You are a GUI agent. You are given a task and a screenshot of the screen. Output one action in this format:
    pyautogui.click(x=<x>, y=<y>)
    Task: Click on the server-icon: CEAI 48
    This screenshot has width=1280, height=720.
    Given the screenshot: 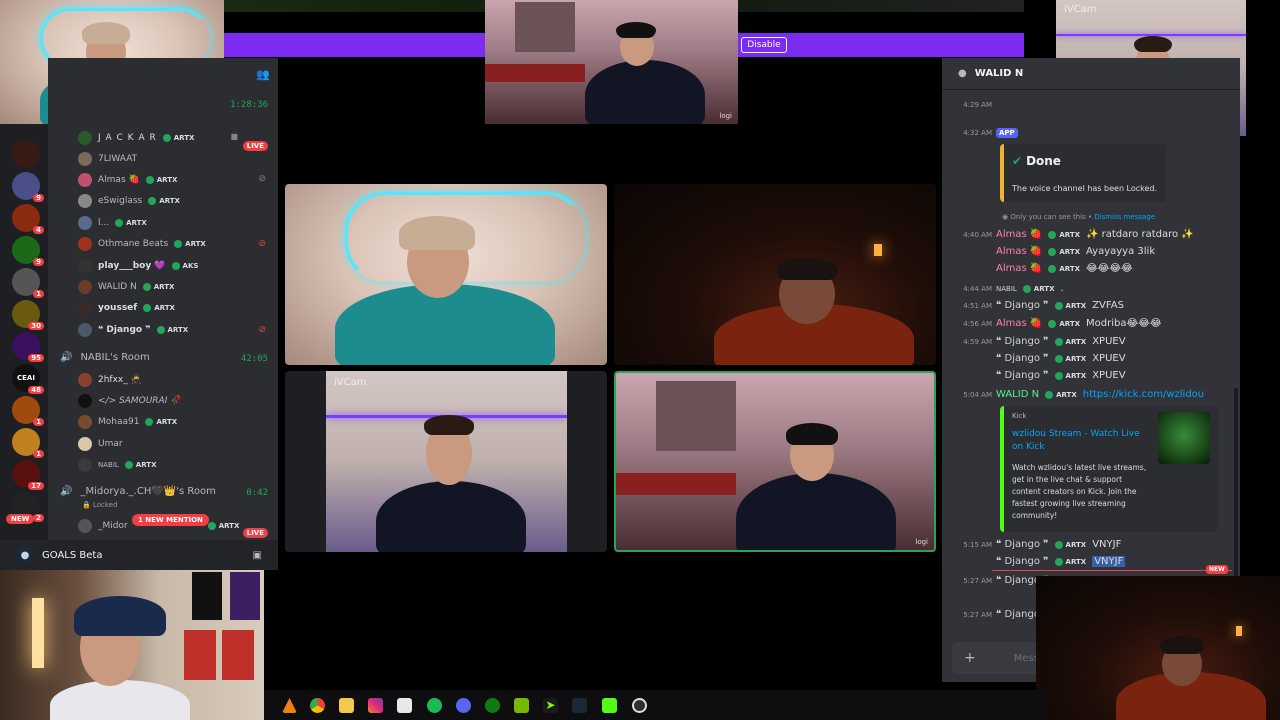 What is the action you would take?
    pyautogui.click(x=28, y=379)
    